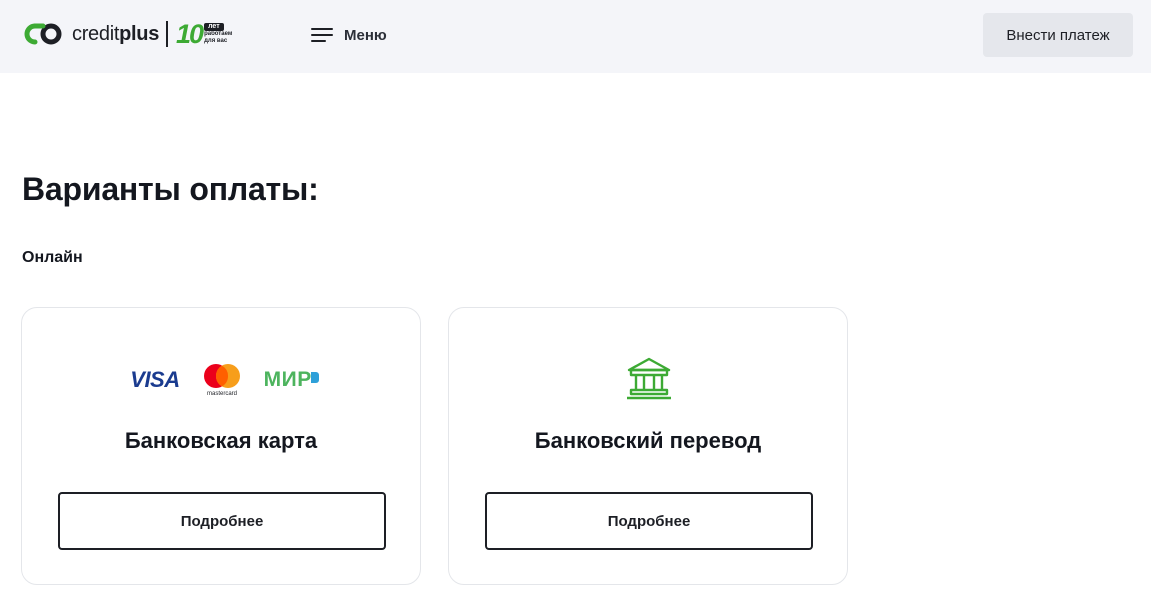 Image resolution: width=1151 pixels, height=601 pixels. I want to click on creditplus-logo: creditplus 10 лет работаем для вас, so click(127, 34).